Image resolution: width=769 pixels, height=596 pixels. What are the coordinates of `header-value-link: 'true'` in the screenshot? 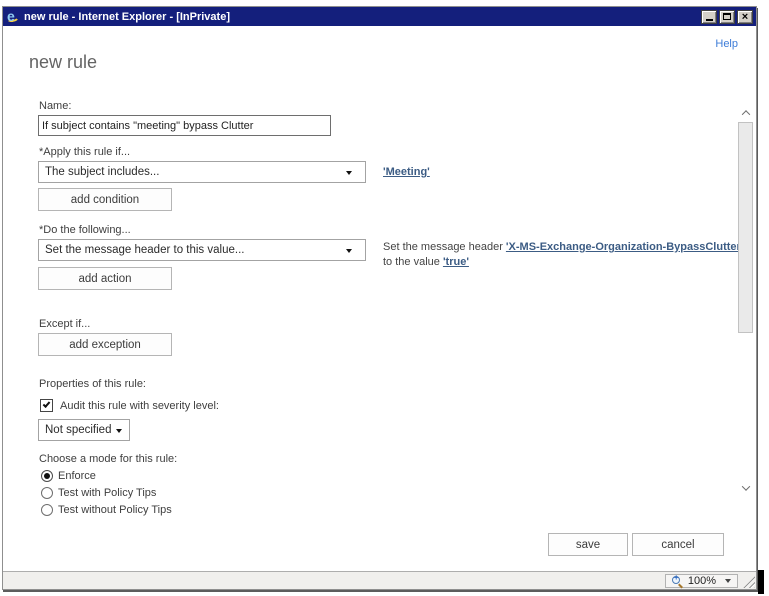 It's located at (456, 262).